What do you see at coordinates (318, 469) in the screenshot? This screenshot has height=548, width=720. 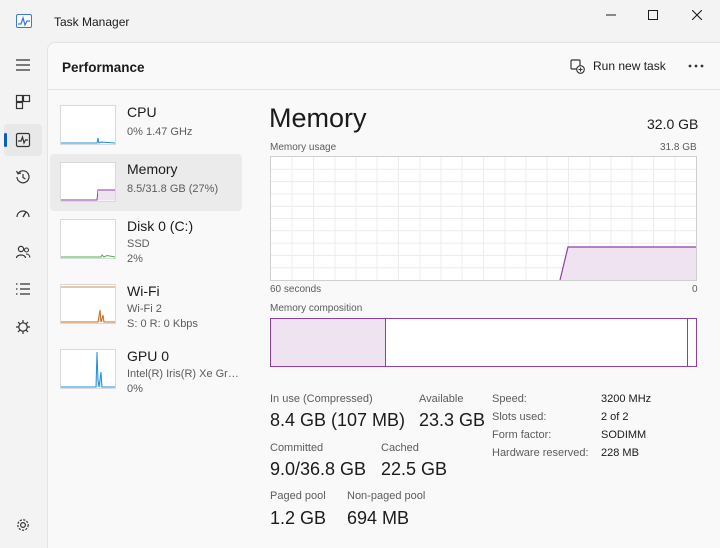 I see `committed-value: 9.0/36.8 GB` at bounding box center [318, 469].